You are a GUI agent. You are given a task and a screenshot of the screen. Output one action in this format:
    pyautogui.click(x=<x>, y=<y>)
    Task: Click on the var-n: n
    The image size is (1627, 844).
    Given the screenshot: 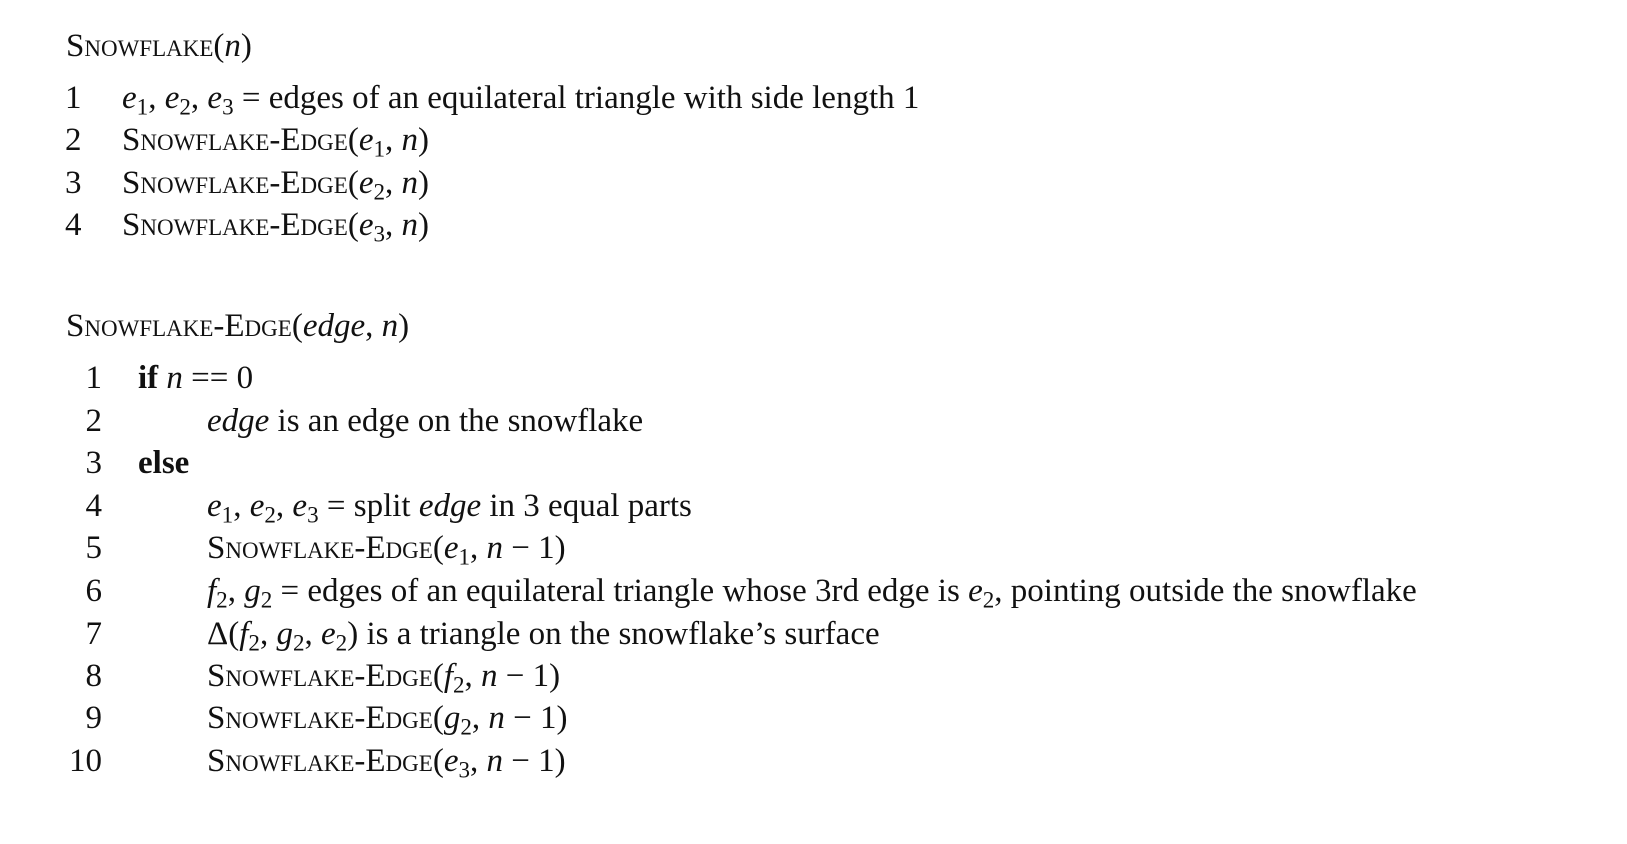 What is the action you would take?
    pyautogui.click(x=174, y=378)
    